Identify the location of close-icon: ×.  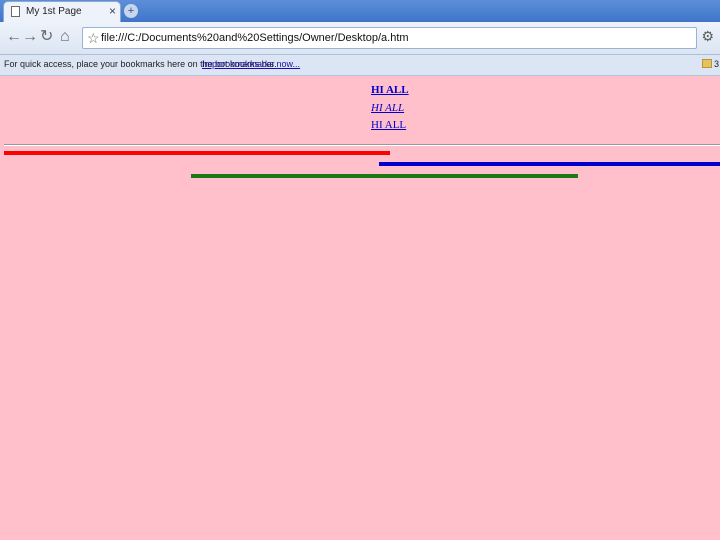
(112, 11).